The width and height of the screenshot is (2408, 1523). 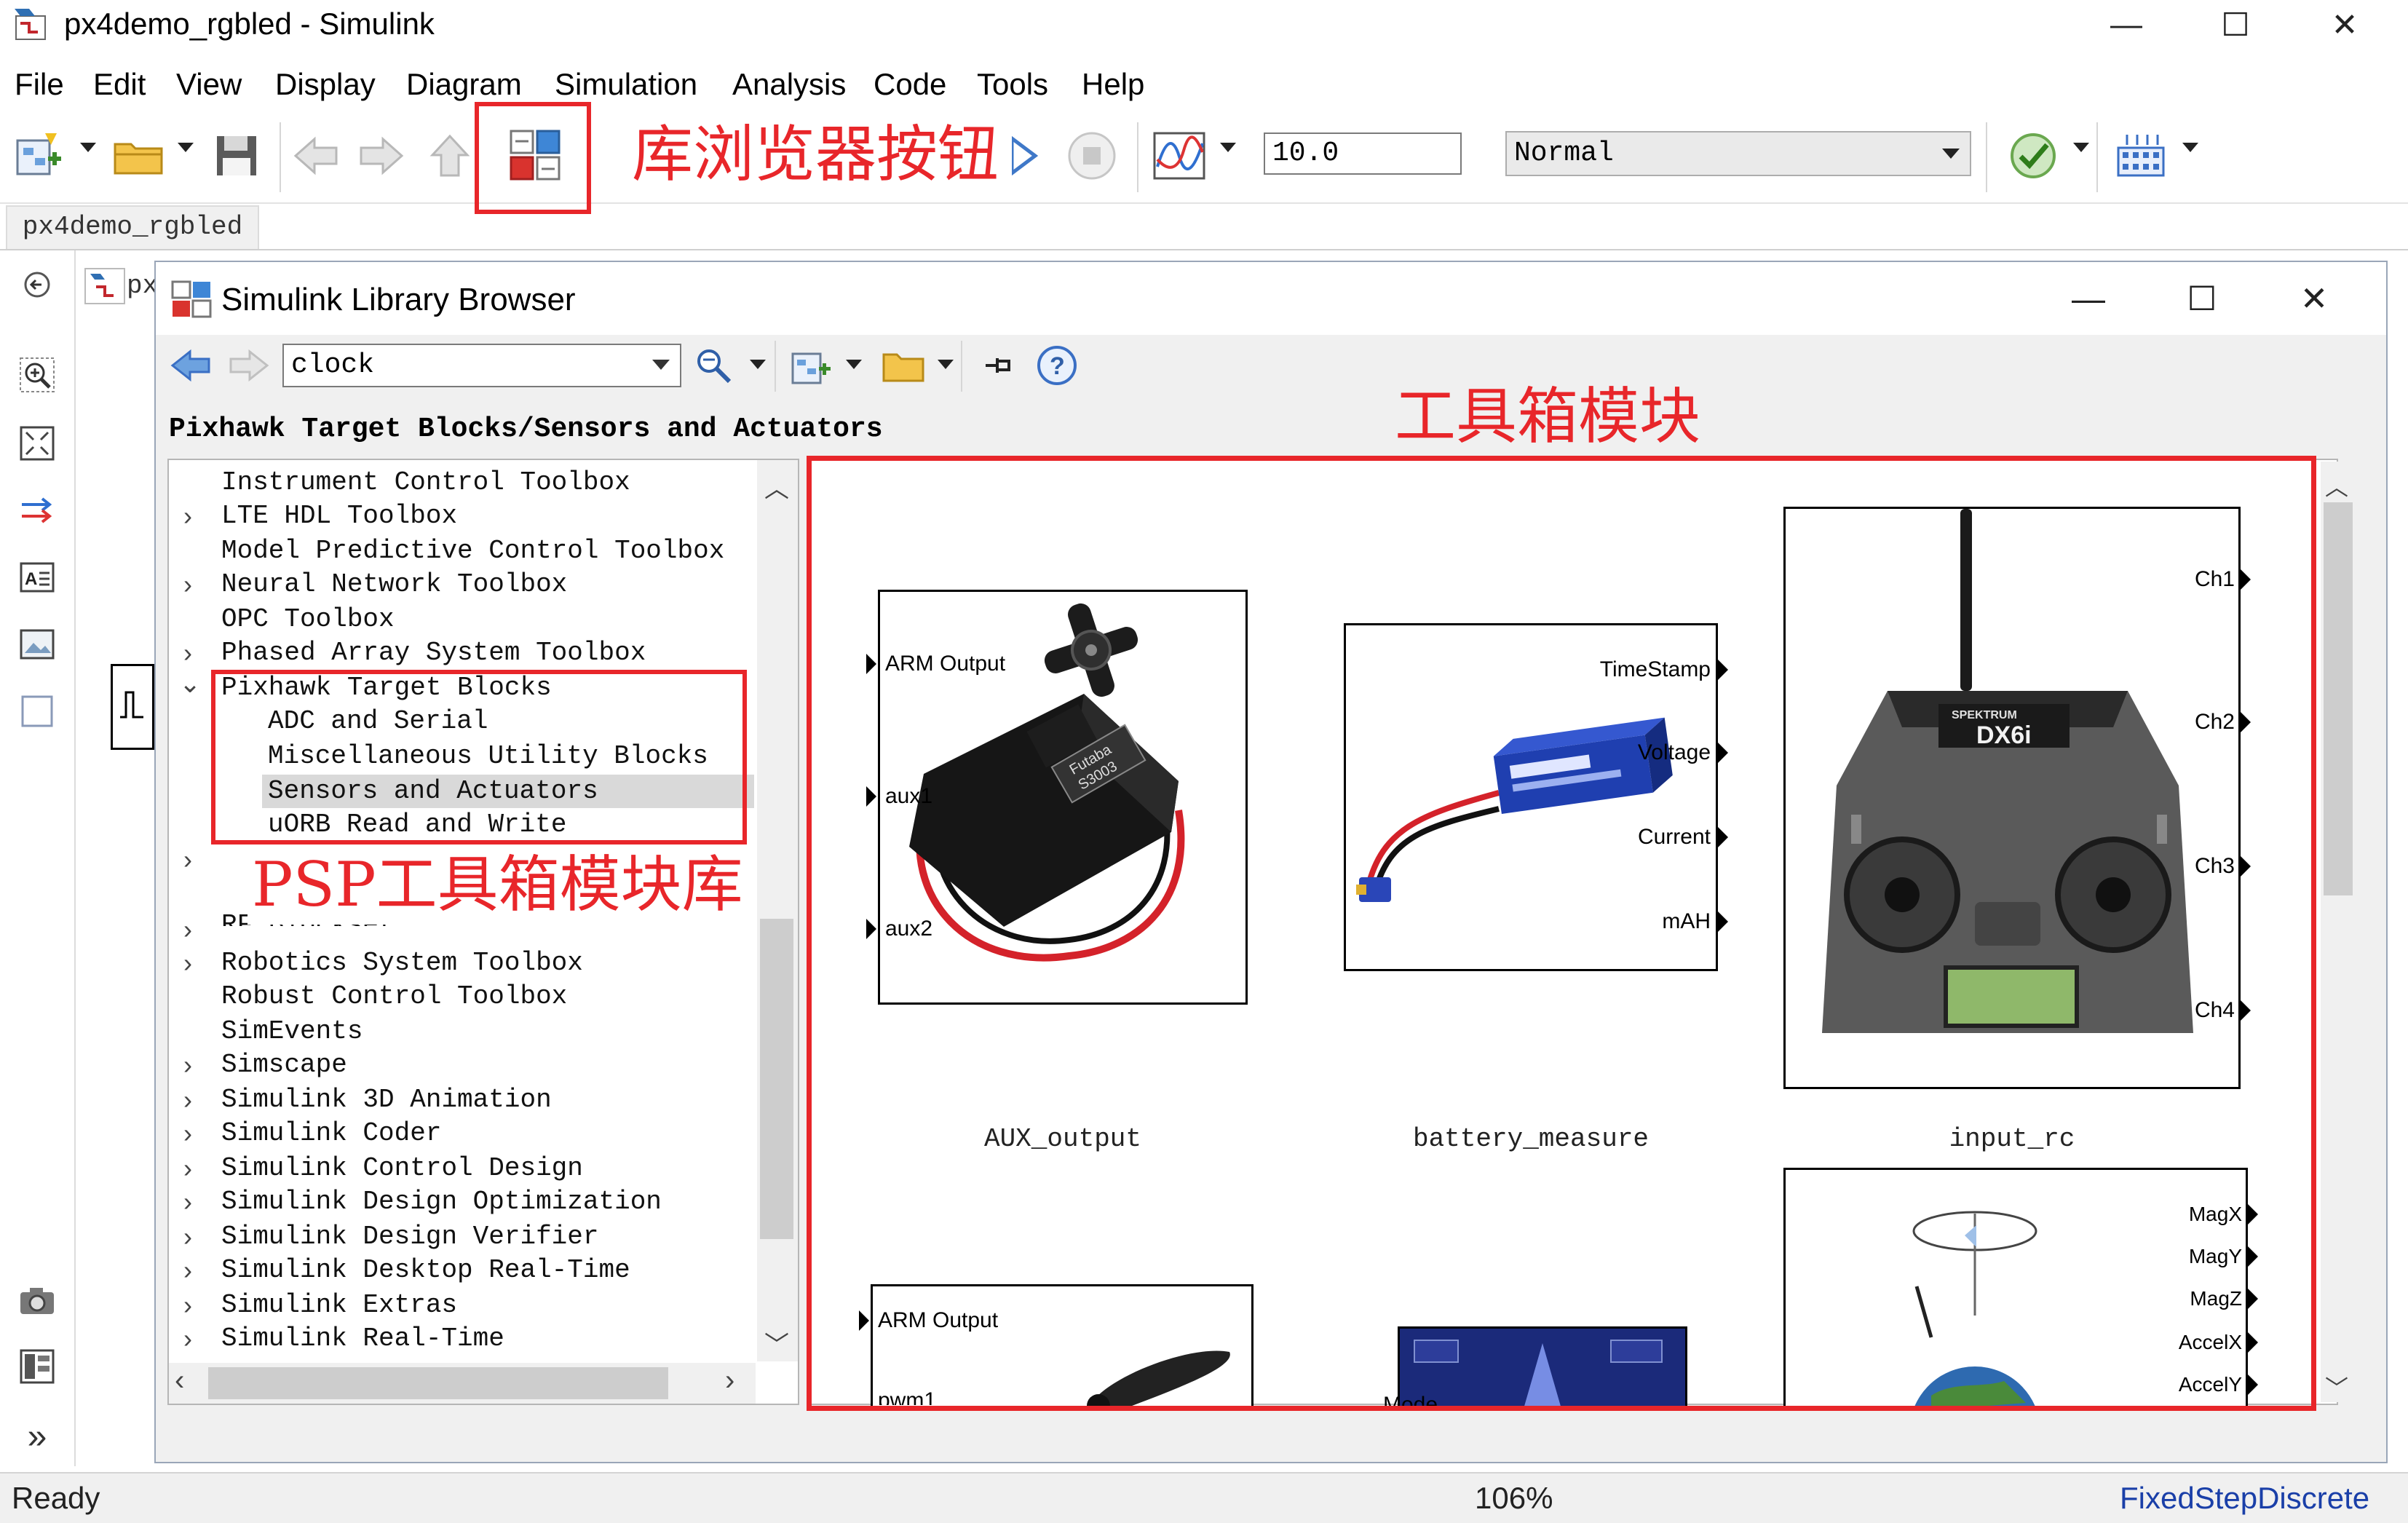 What do you see at coordinates (999, 365) in the screenshot?
I see `pin-button` at bounding box center [999, 365].